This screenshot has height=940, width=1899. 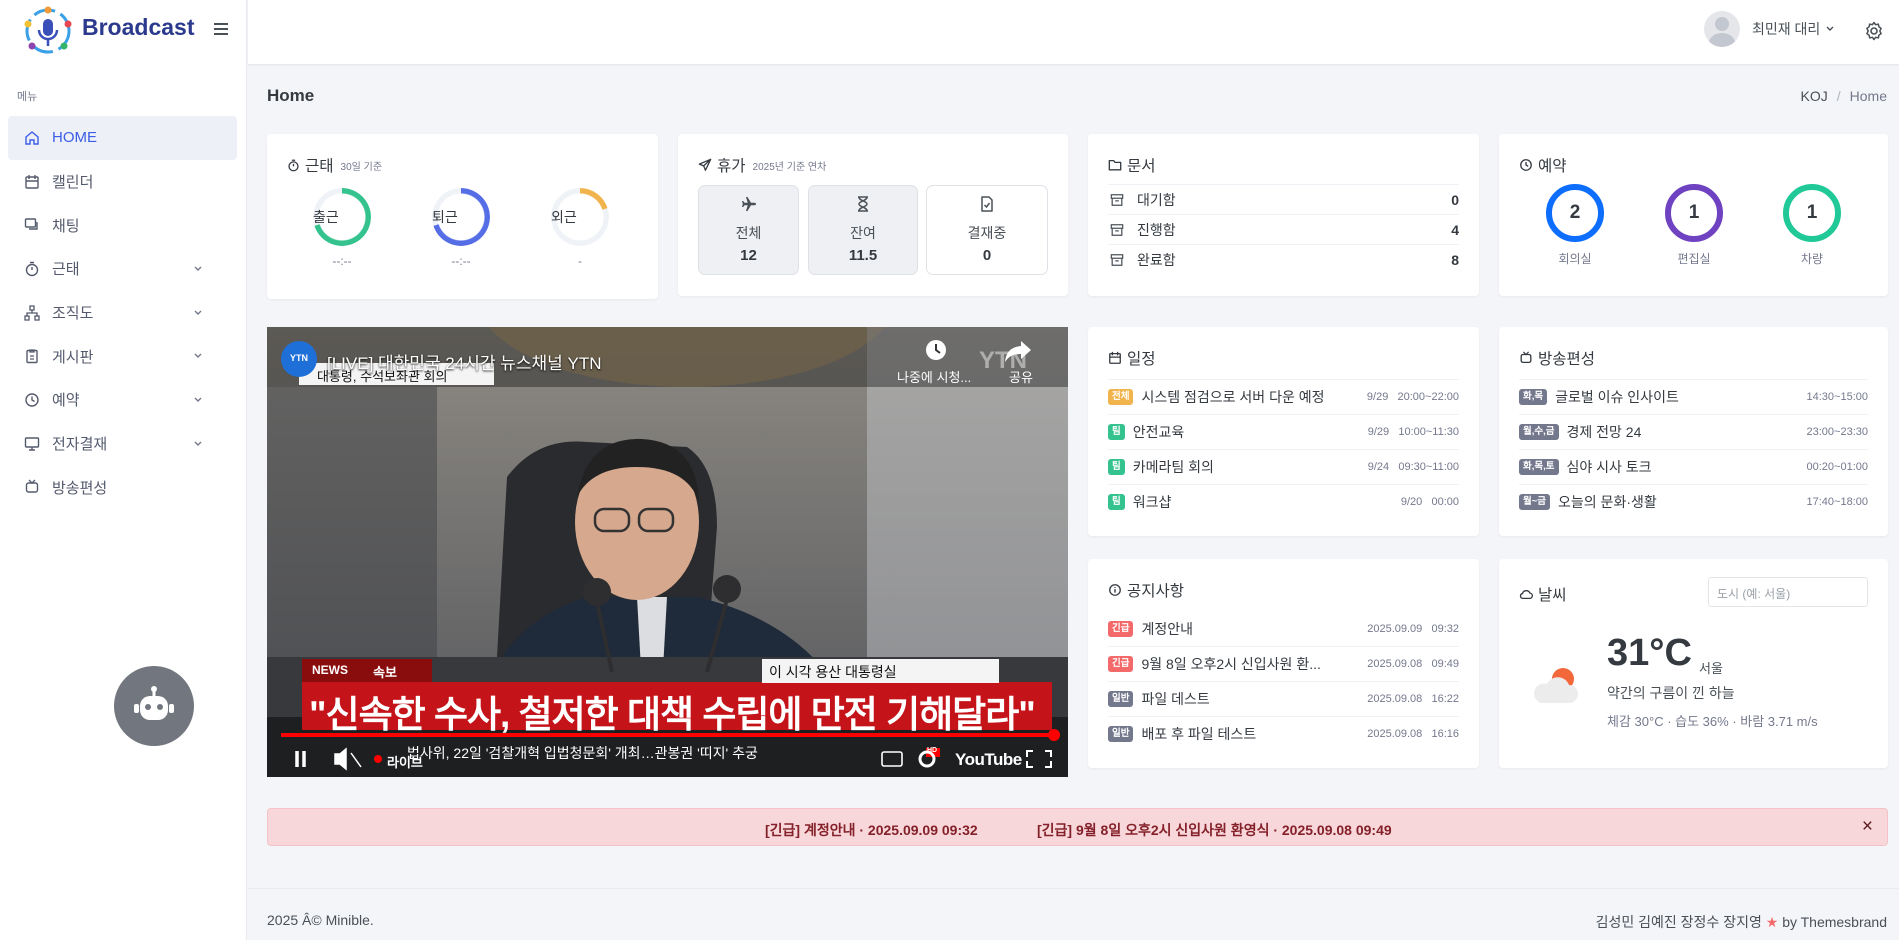 I want to click on documents-card: 문서 대기함 0 진행함 4 완료함 8, so click(x=1283, y=215).